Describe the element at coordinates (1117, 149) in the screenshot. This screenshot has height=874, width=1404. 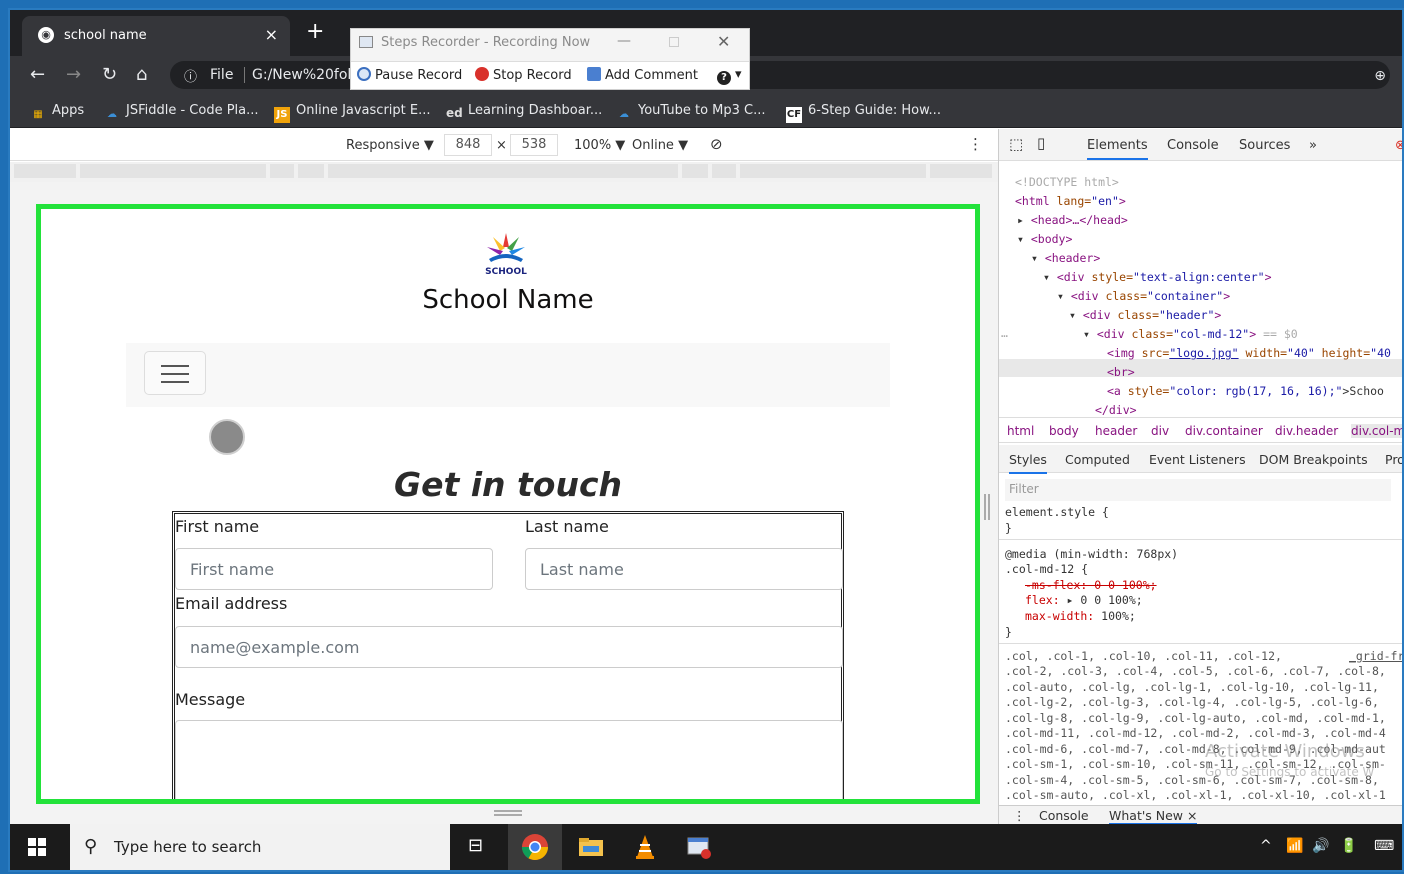
I see `tab-elements: Elements` at that location.